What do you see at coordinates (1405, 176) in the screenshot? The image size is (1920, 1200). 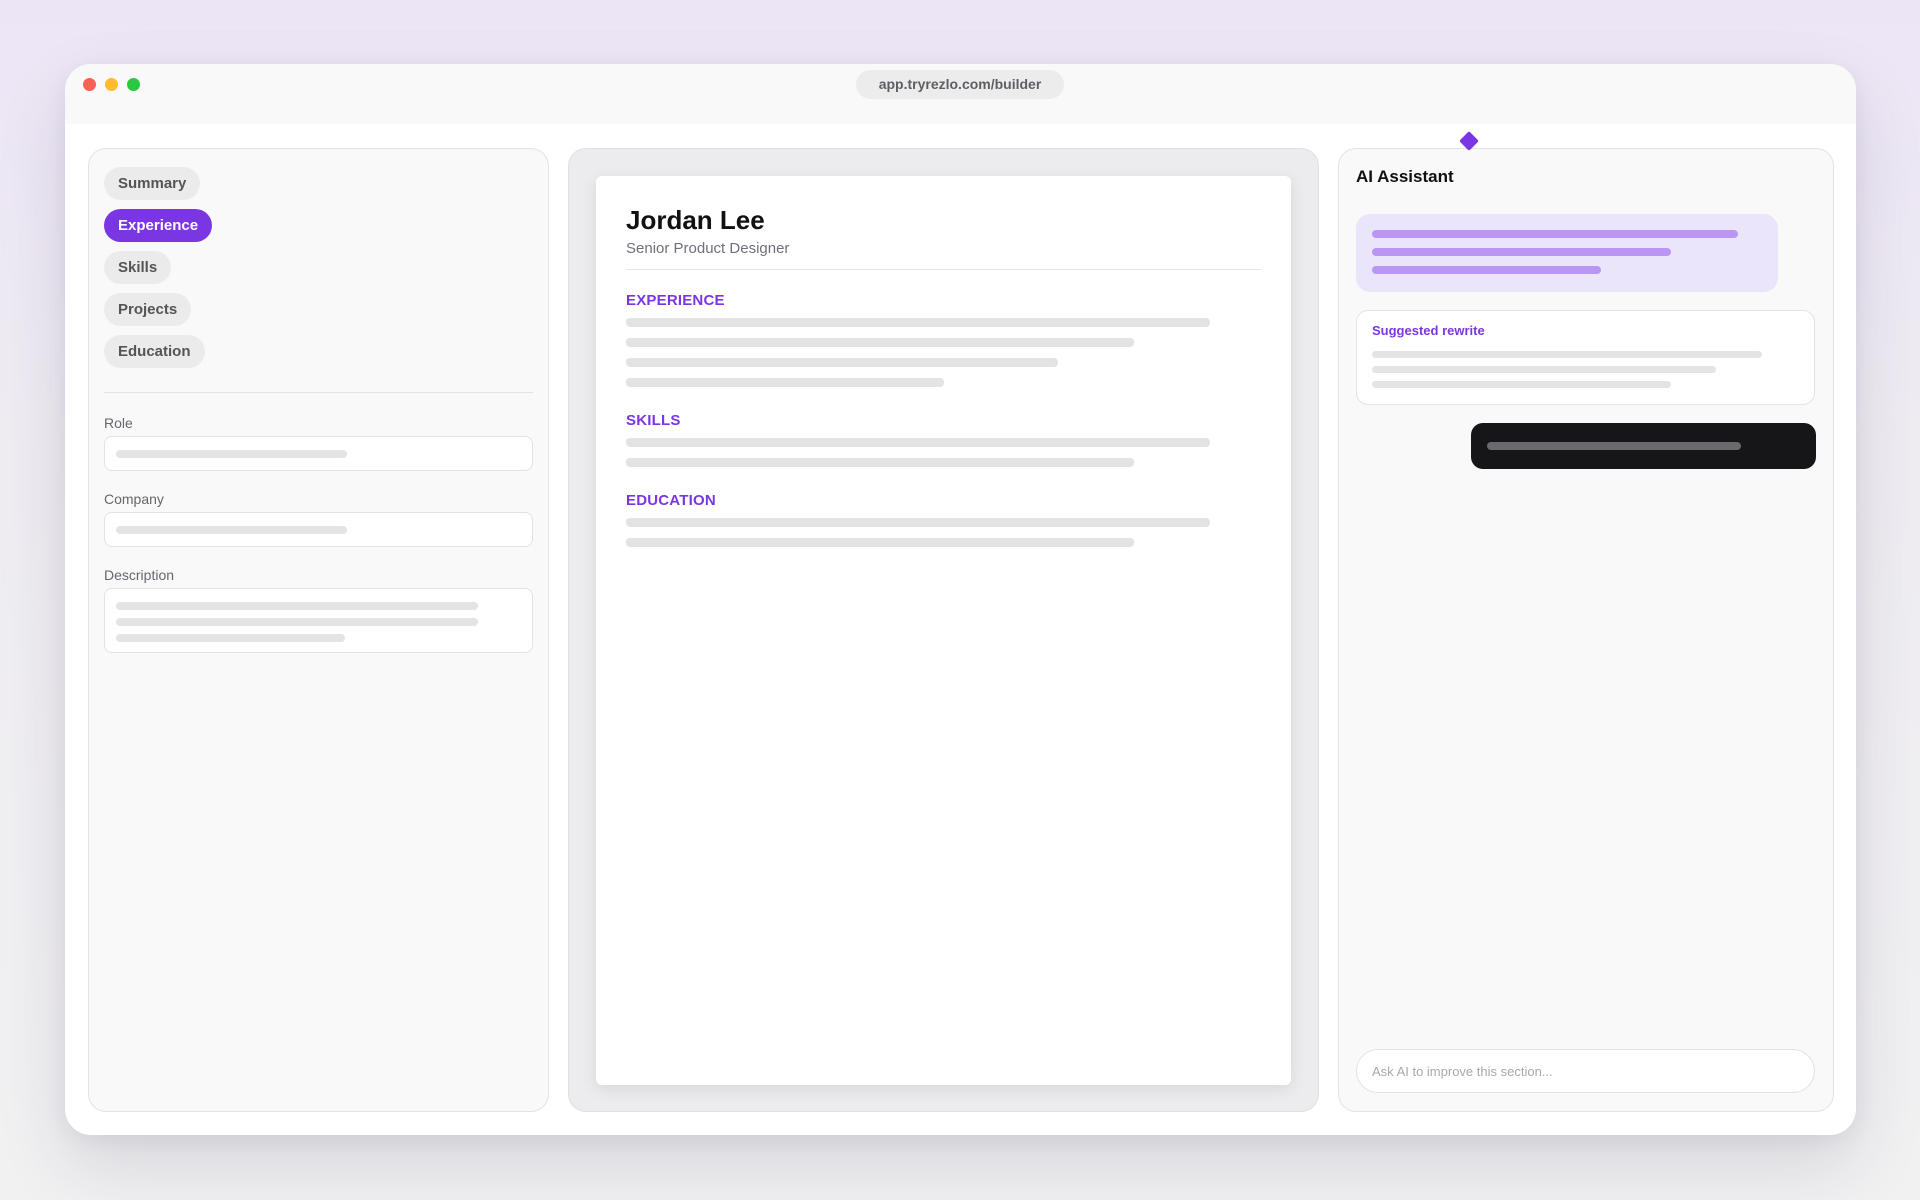 I see `ai-assistant-title: AI Assistant` at bounding box center [1405, 176].